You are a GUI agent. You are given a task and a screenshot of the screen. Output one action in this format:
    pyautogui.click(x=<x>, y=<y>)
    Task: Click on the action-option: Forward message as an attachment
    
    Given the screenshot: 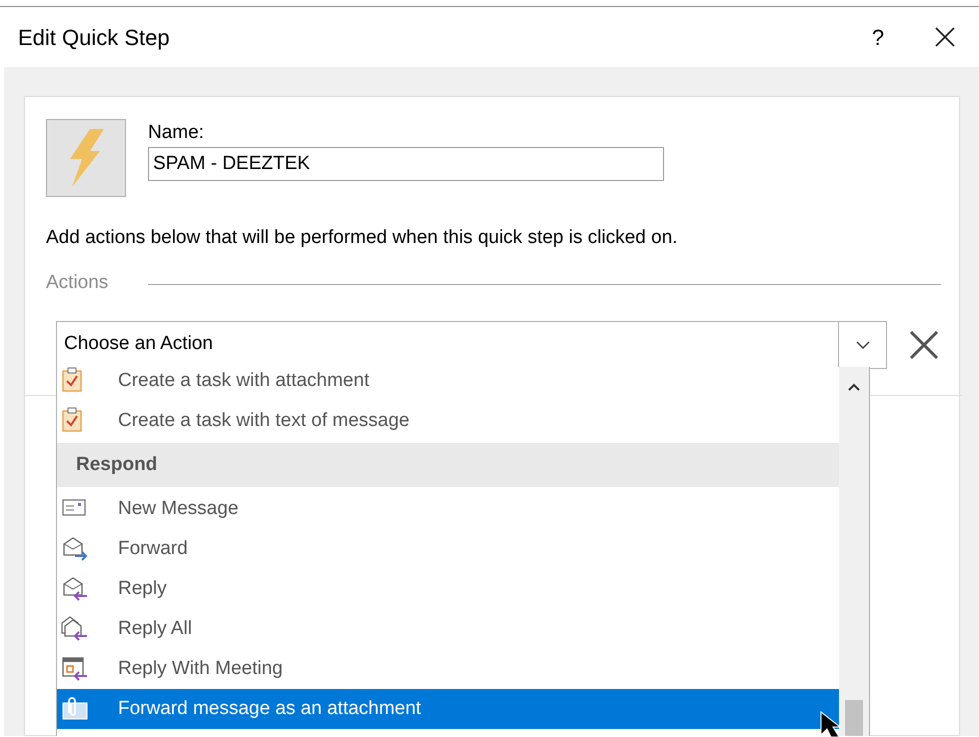 What is the action you would take?
    pyautogui.click(x=448, y=709)
    